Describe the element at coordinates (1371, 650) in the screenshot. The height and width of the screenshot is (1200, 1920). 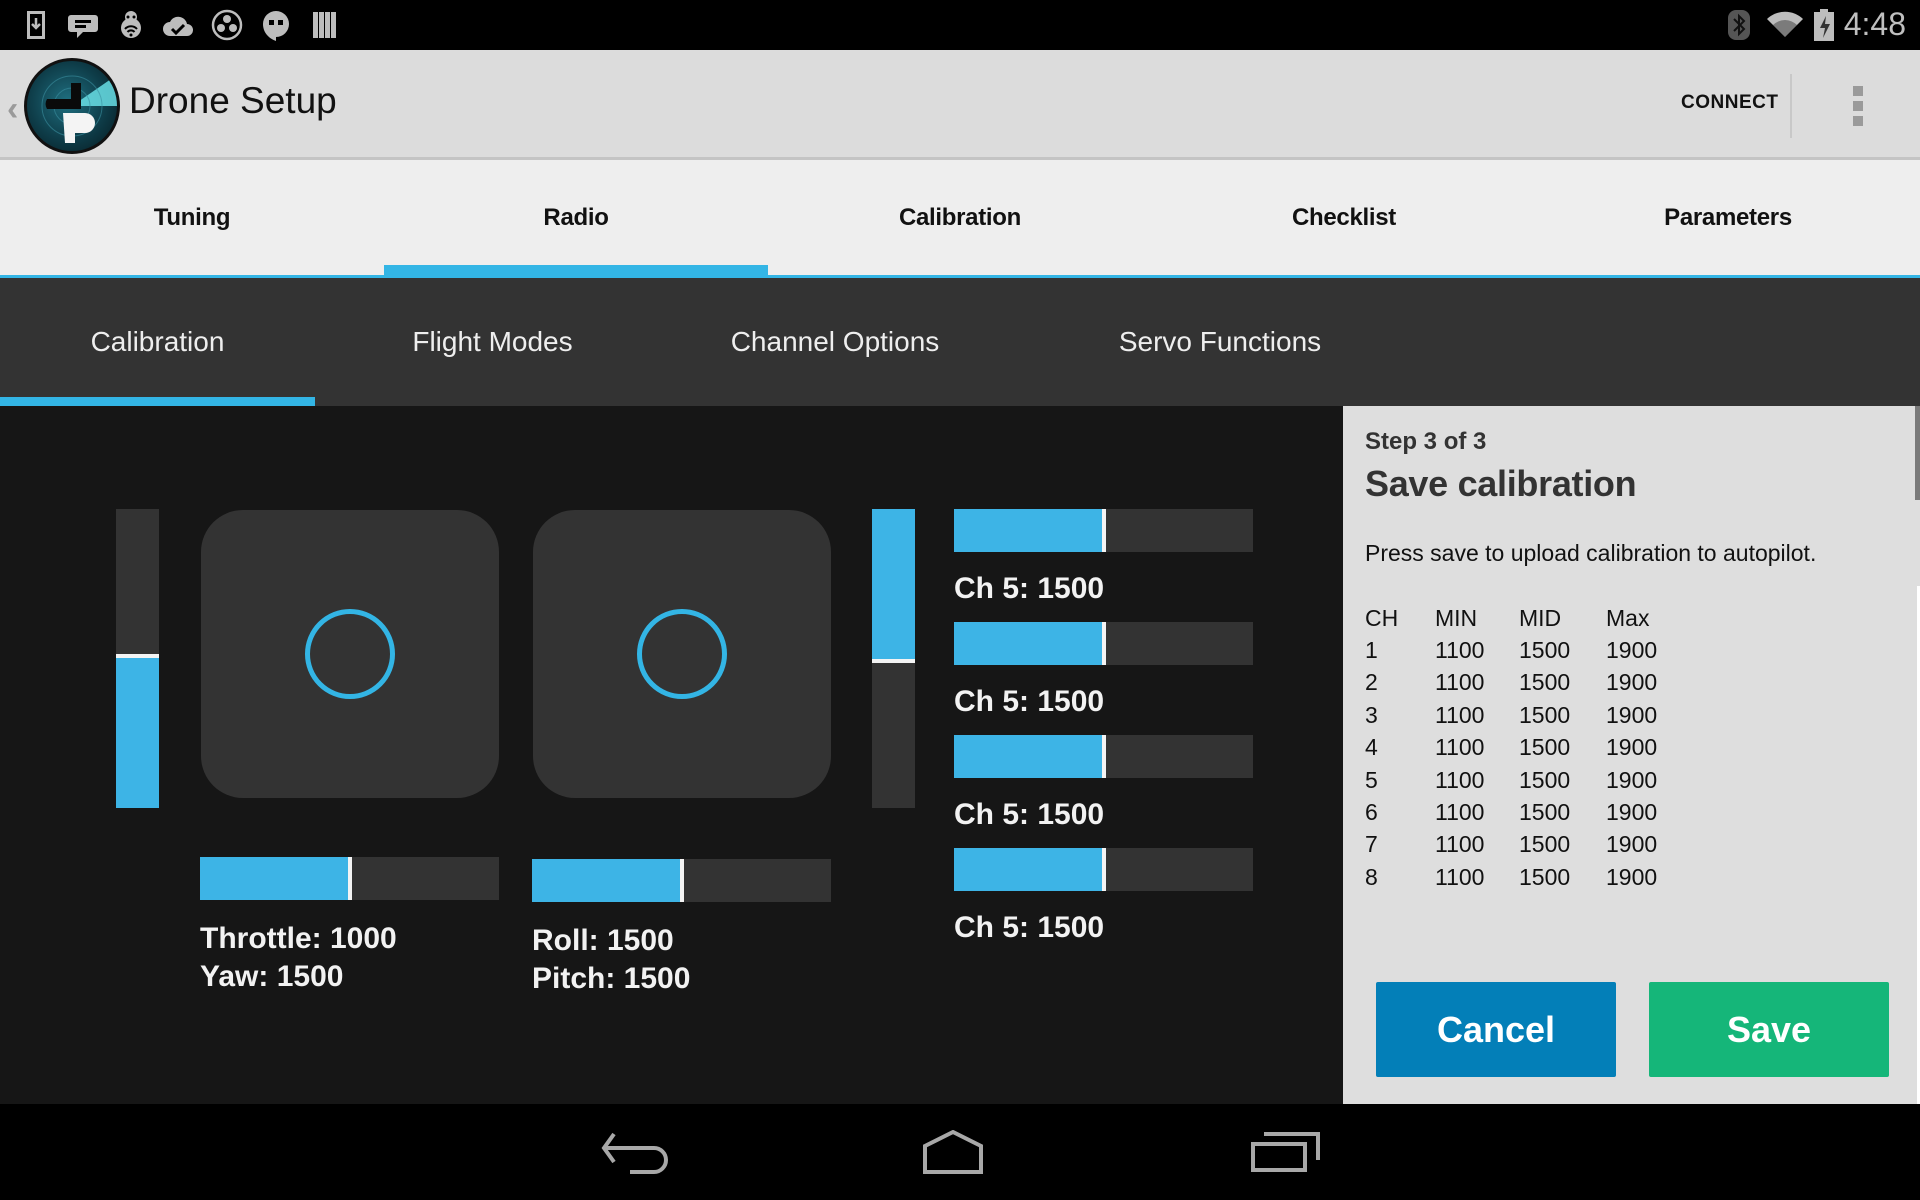
I see `channel-number: 1` at that location.